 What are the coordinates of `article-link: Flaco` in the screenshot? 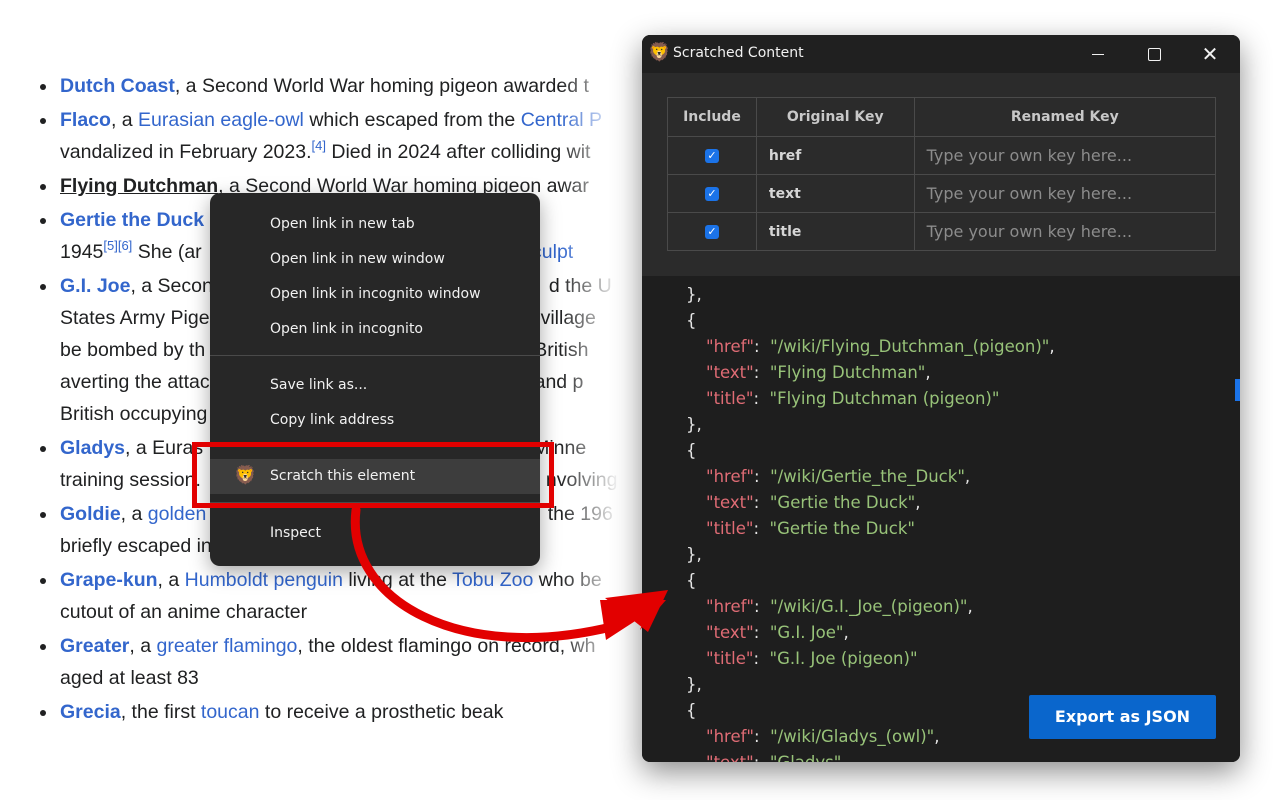 It's located at (85, 120).